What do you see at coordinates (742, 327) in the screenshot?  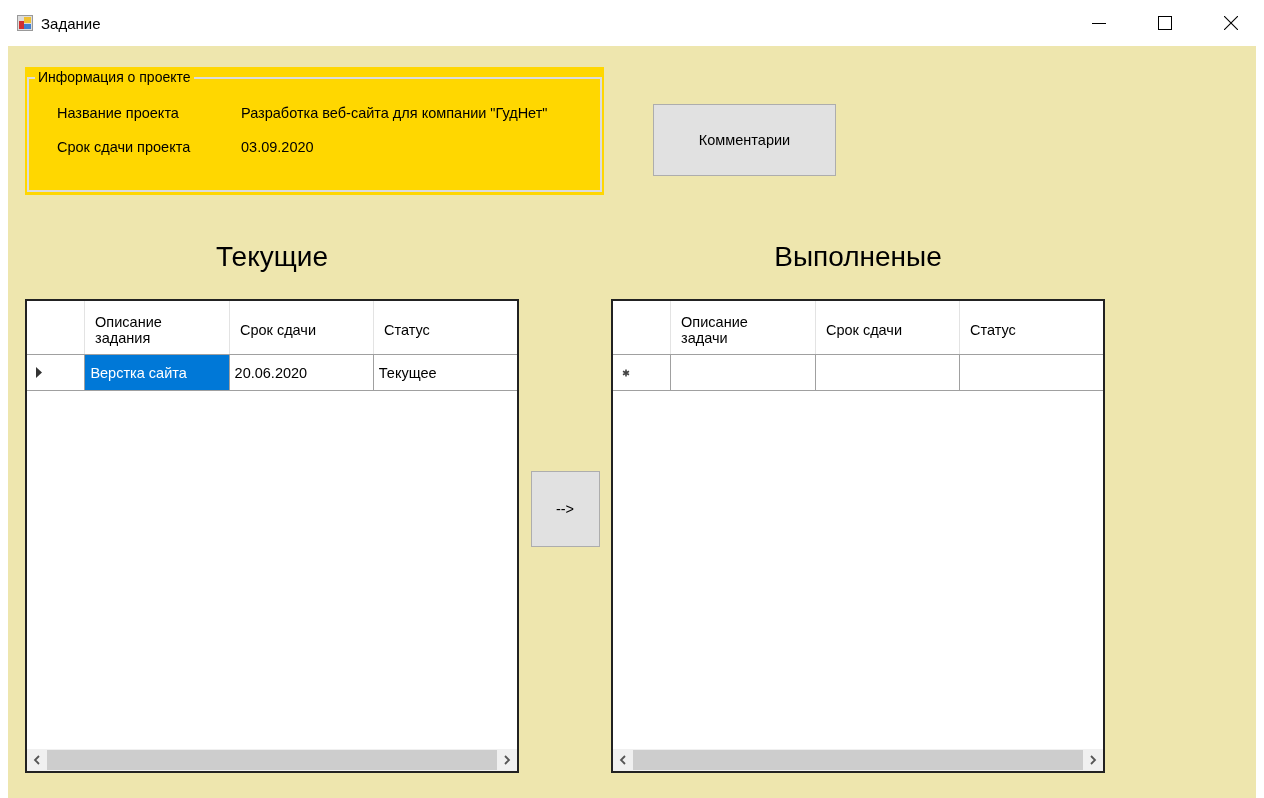 I see `column-header: Описание задачи` at bounding box center [742, 327].